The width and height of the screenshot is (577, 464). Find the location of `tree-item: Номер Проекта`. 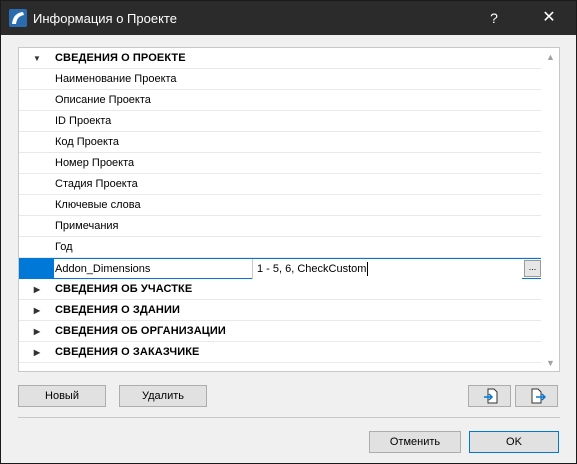

tree-item: Номер Проекта is located at coordinates (280, 163).